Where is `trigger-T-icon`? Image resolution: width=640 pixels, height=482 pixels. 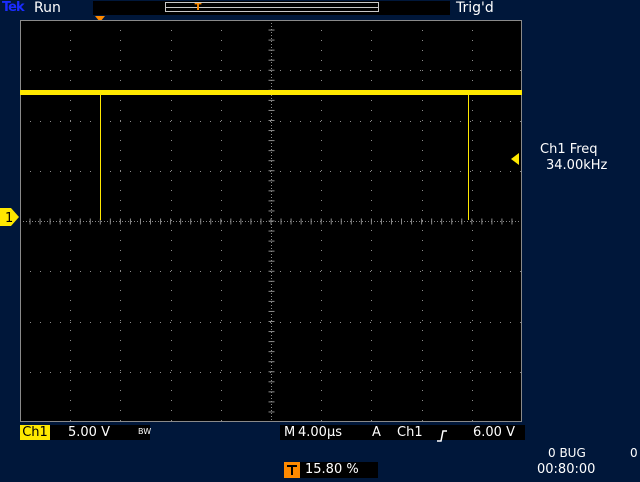 trigger-T-icon is located at coordinates (292, 470).